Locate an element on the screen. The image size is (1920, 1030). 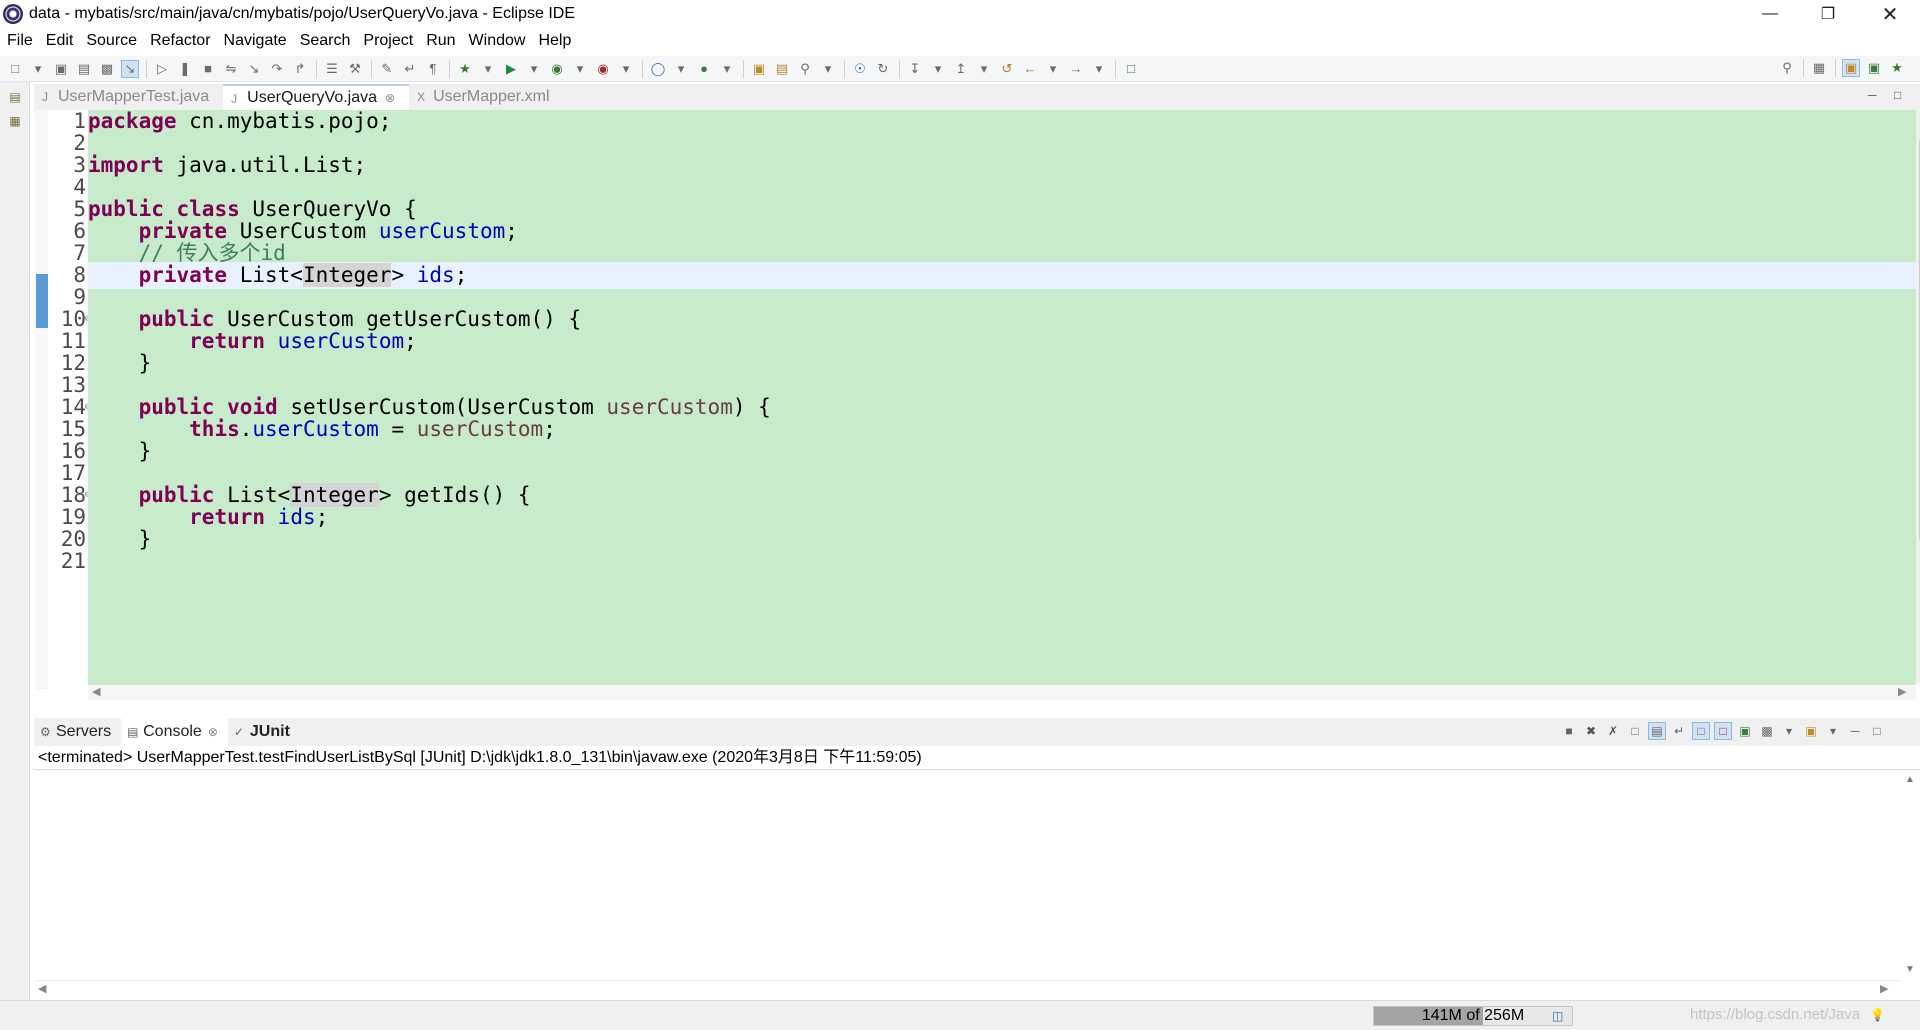
suspend-icon: ❚ is located at coordinates (185, 69).